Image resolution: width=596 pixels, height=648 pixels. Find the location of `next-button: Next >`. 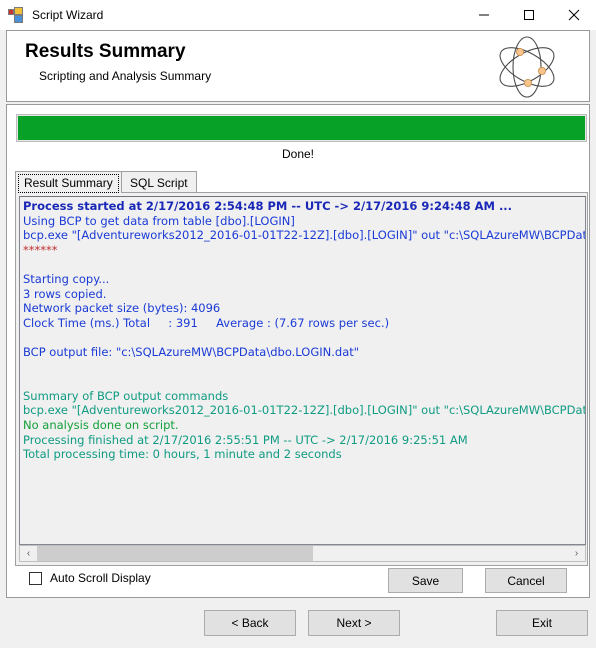

next-button: Next > is located at coordinates (354, 623).